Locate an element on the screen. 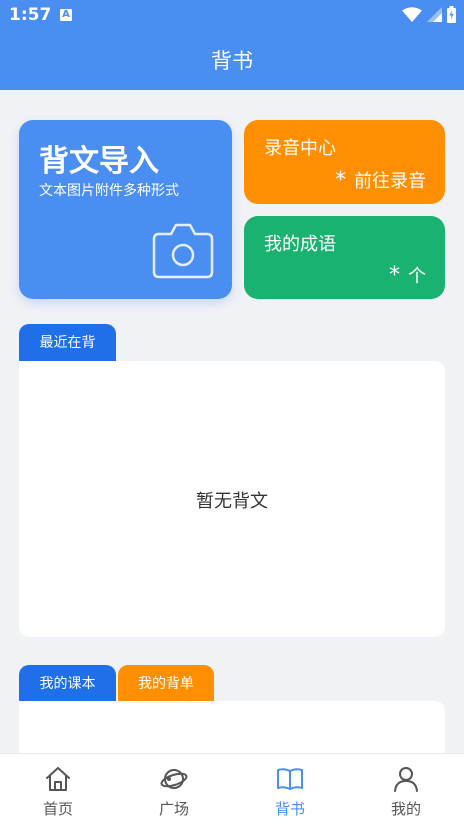  go-record-link: * 前往录音 is located at coordinates (380, 180).